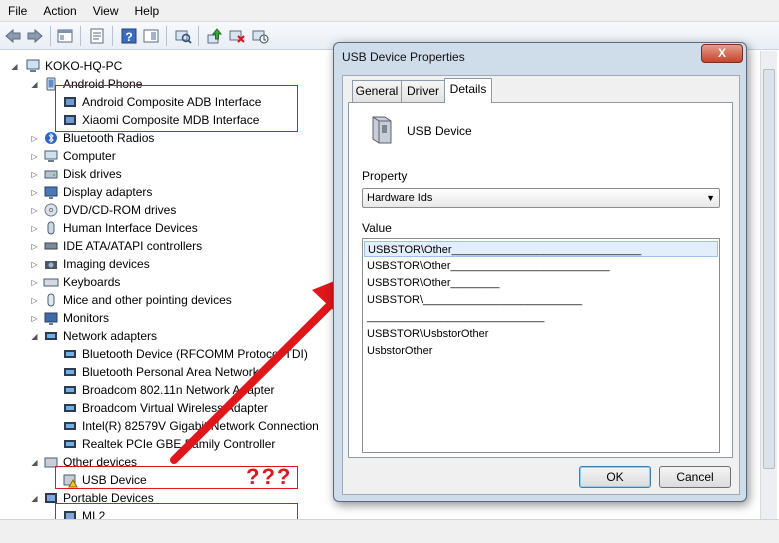 This screenshot has height=543, width=779. What do you see at coordinates (433, 283) in the screenshot?
I see `value-row: USBSTOR\Other________` at bounding box center [433, 283].